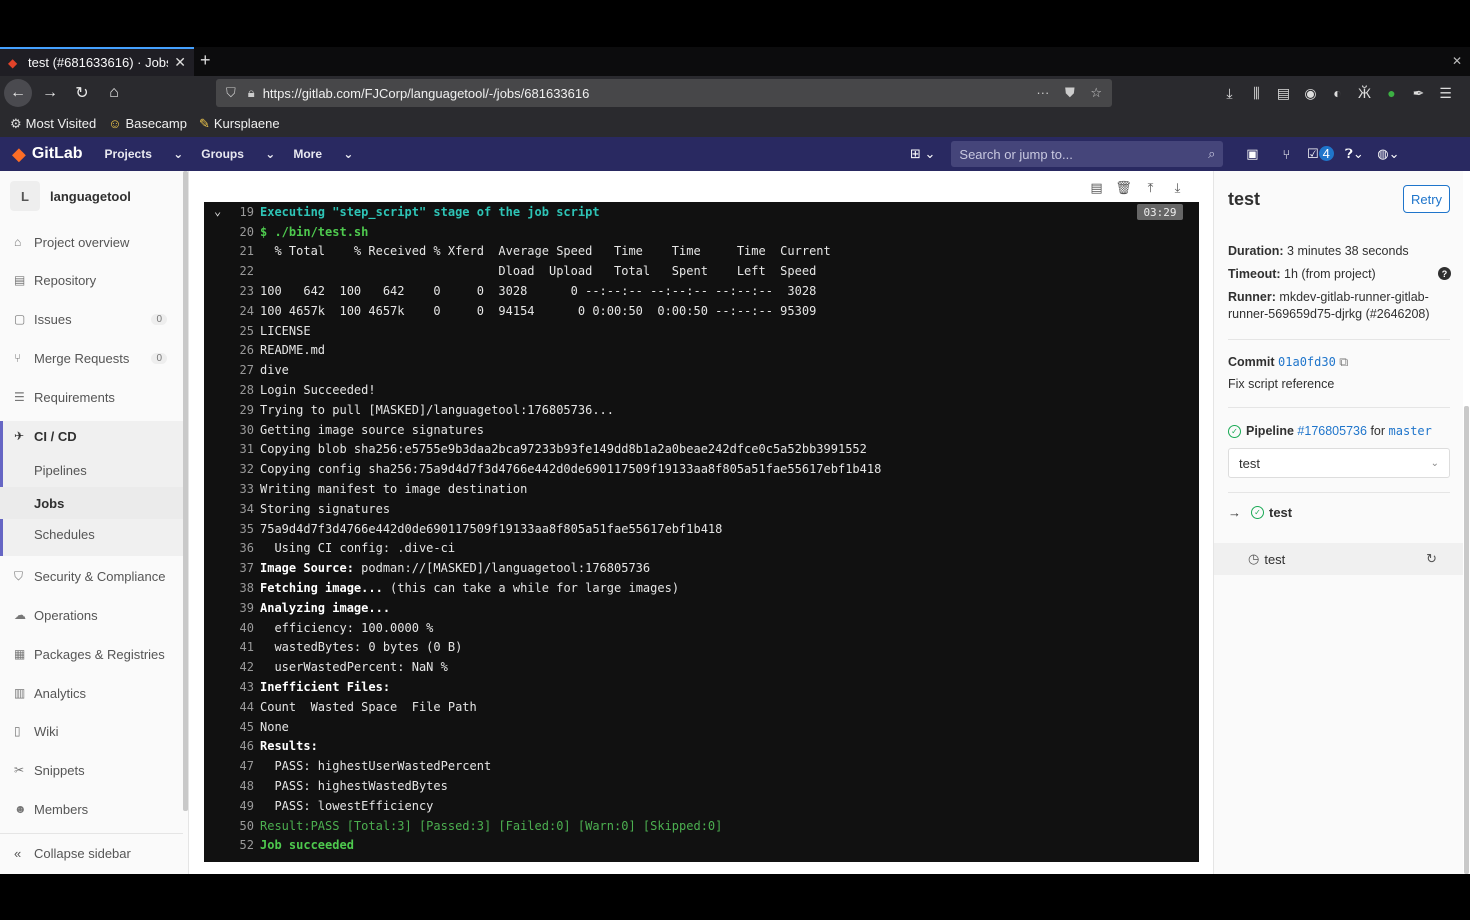  I want to click on sidebar-item-merge-requests: ⑂ Merge Requests 0, so click(91, 358).